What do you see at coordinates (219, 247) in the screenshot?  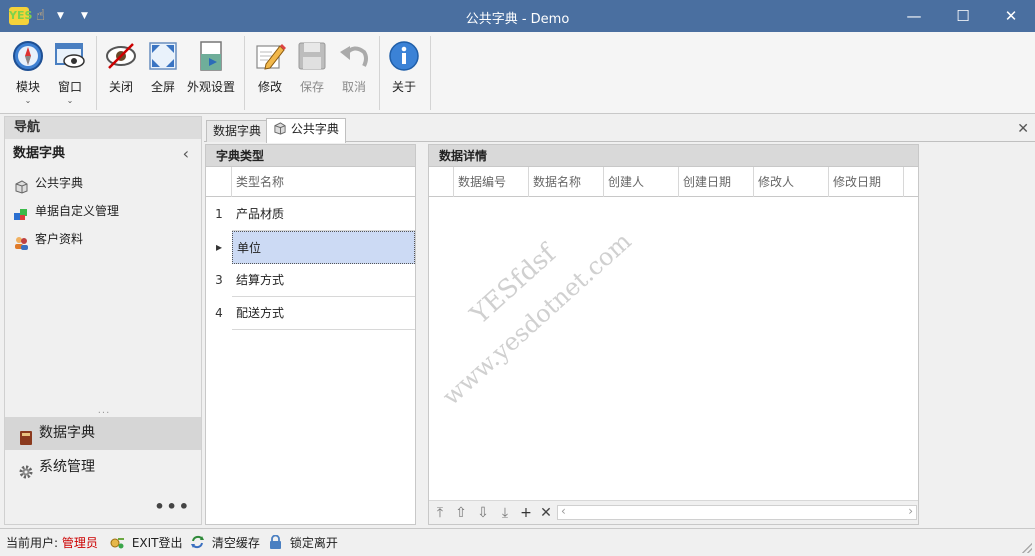 I see `row-indicator: ▸` at bounding box center [219, 247].